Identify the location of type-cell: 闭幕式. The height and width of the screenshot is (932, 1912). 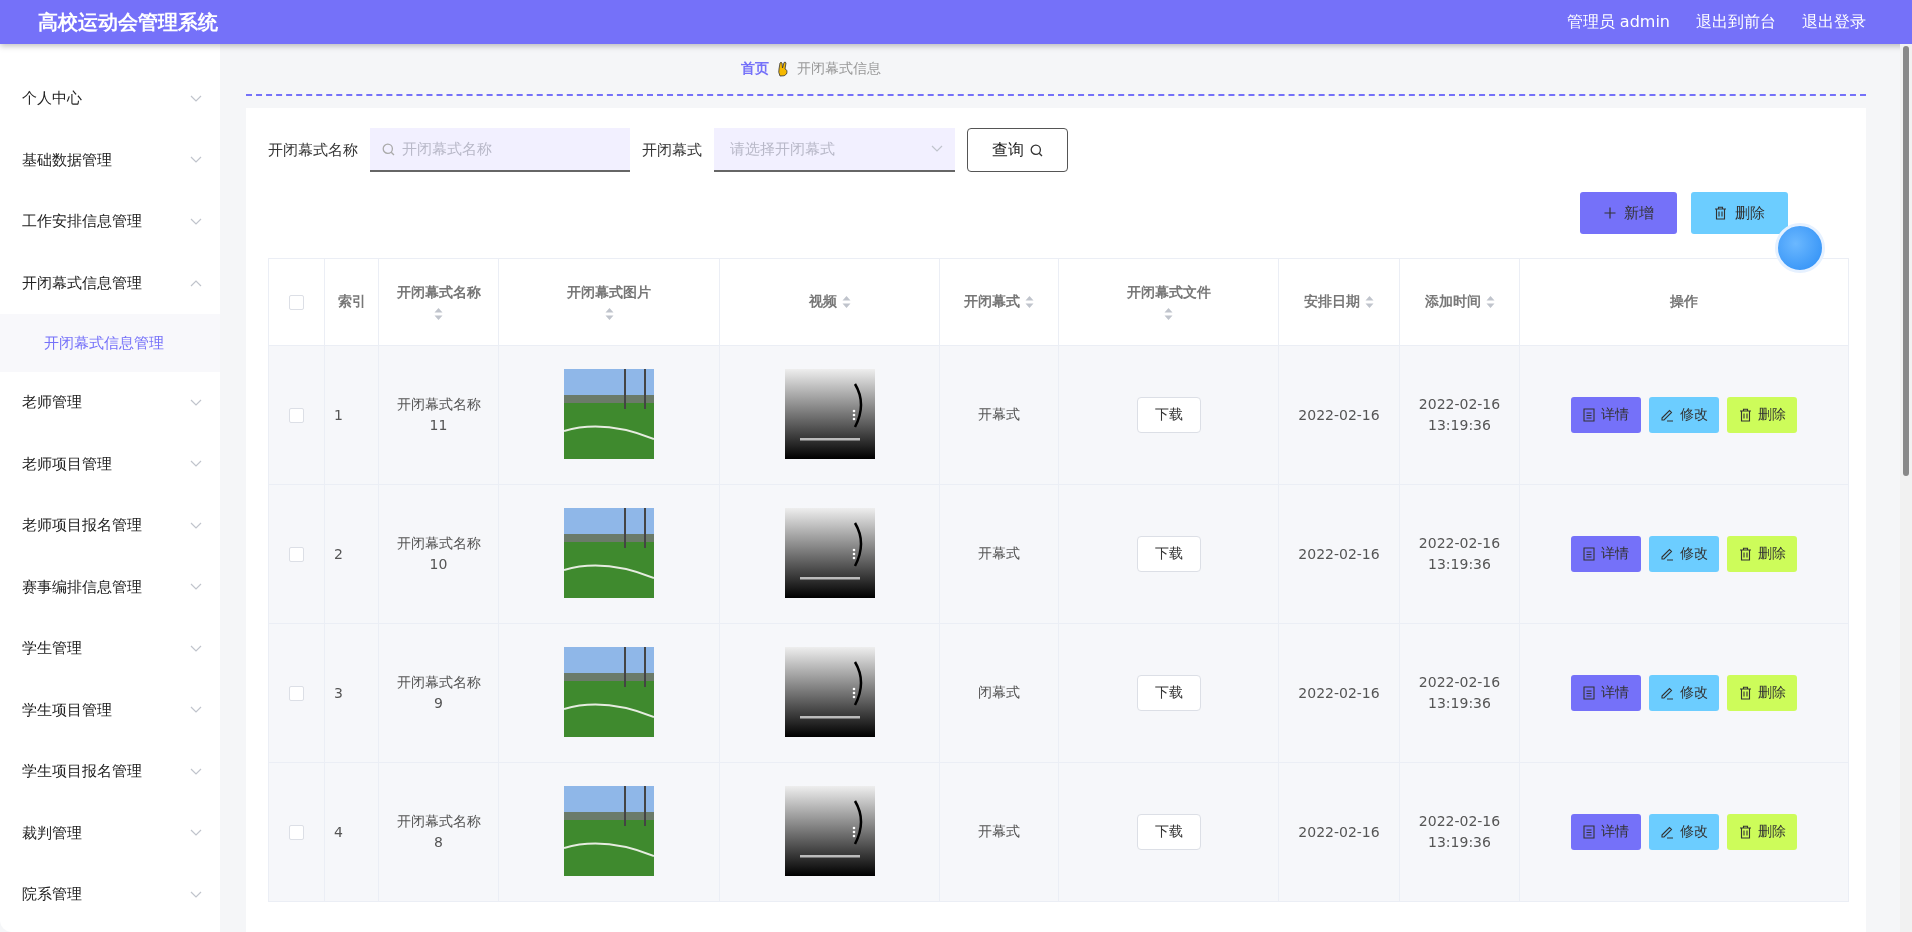
(999, 692).